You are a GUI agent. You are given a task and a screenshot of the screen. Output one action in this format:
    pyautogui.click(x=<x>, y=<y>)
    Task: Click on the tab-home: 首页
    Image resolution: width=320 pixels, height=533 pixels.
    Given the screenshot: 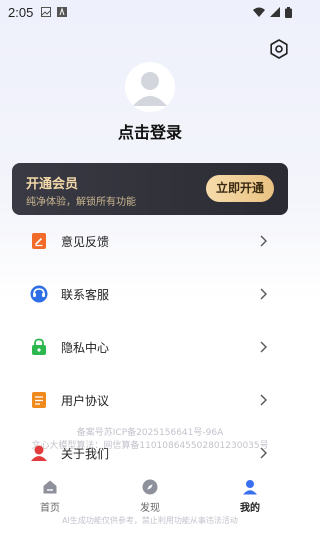 What is the action you would take?
    pyautogui.click(x=50, y=492)
    